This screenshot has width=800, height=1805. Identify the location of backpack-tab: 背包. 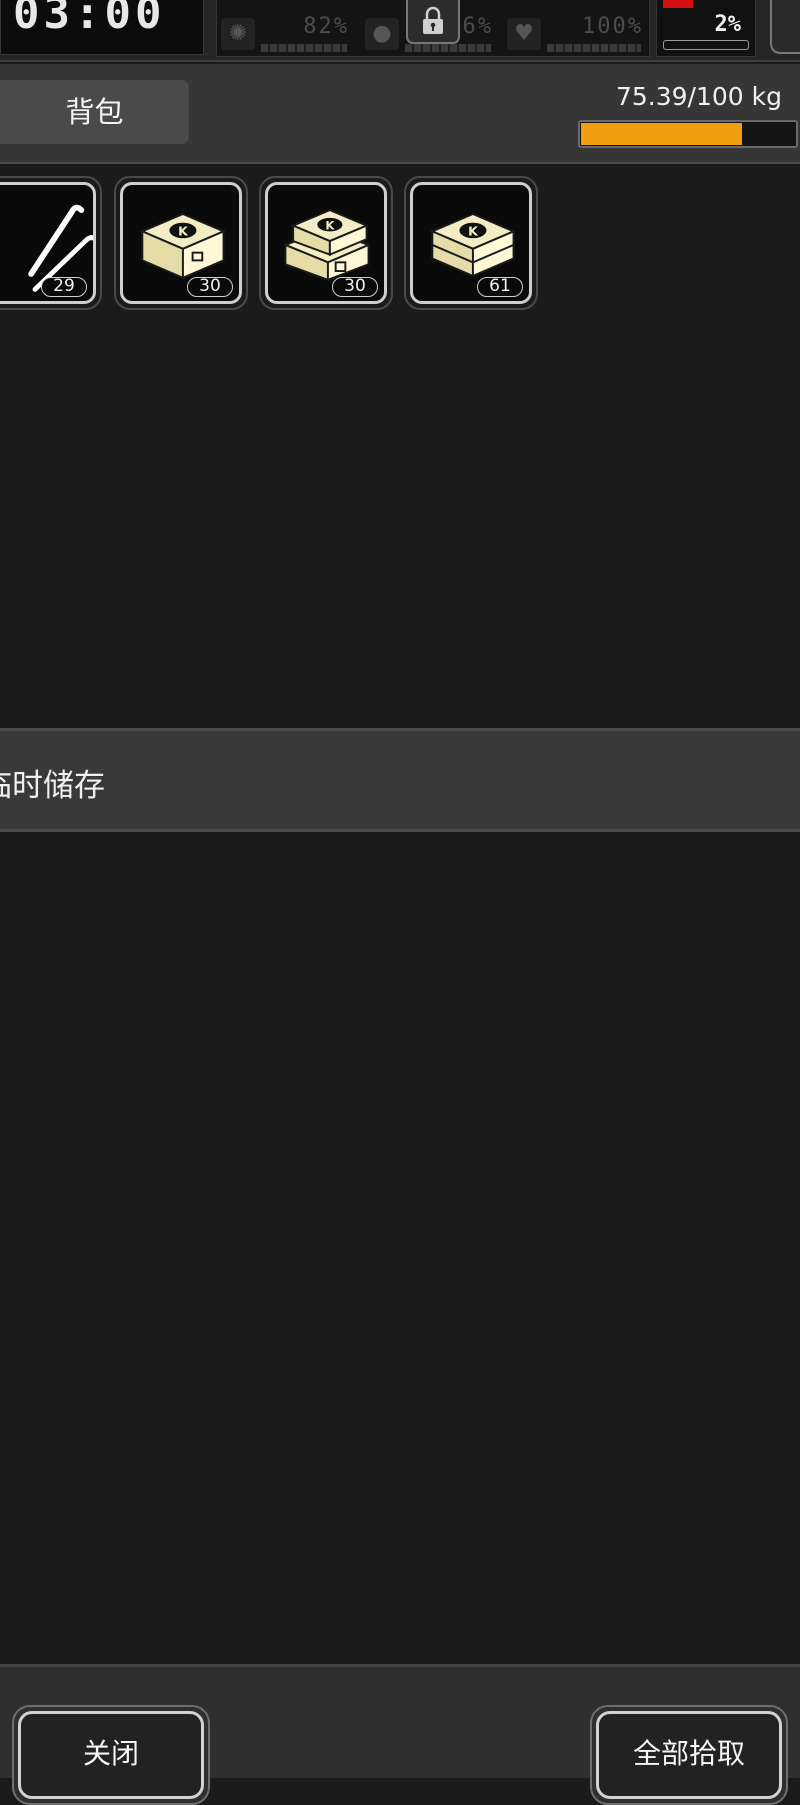
(94, 112).